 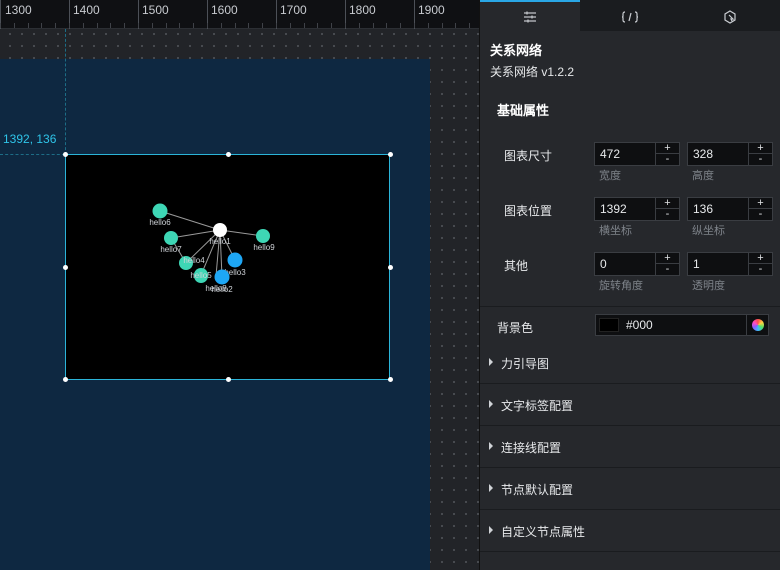 What do you see at coordinates (621, 286) in the screenshot?
I see `rotation-caption: 旋转角度` at bounding box center [621, 286].